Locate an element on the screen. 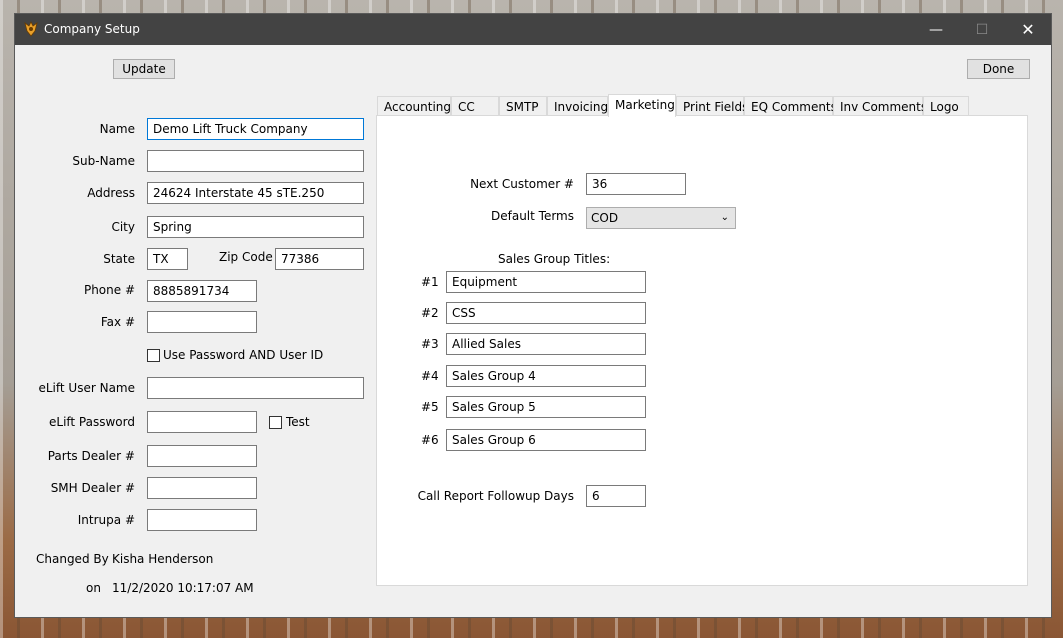 The height and width of the screenshot is (638, 1063). next-customer-label: Next Customer # is located at coordinates (522, 184).